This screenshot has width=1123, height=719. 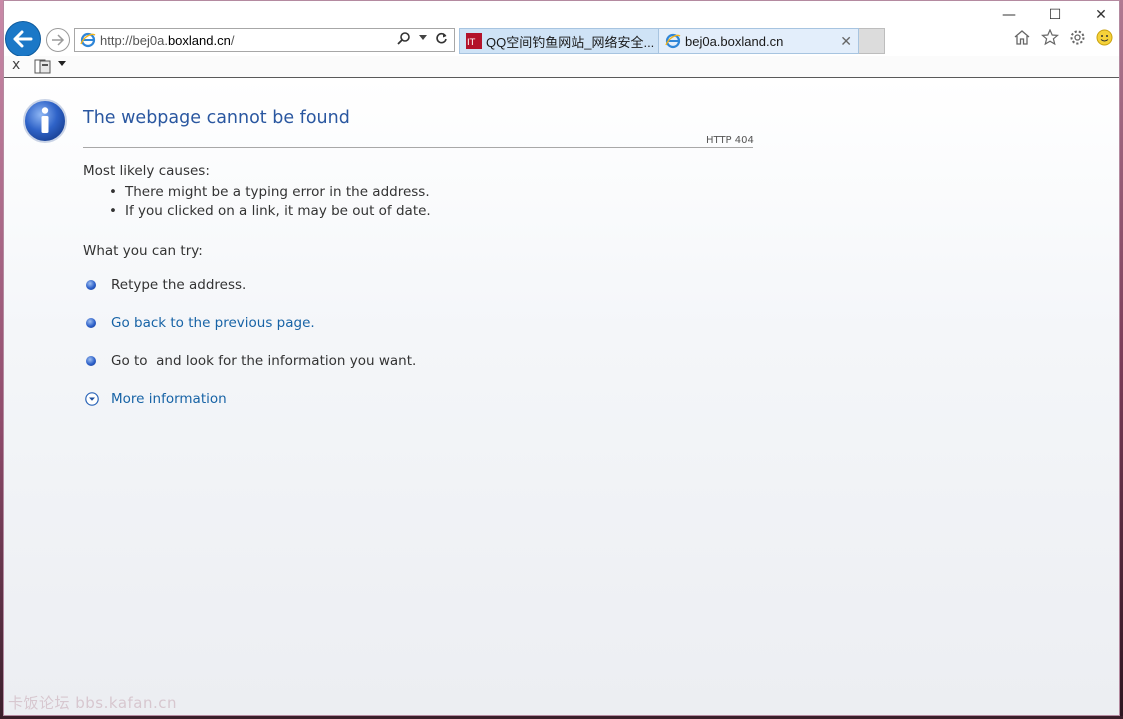 I want to click on more-information: More information, so click(x=156, y=399).